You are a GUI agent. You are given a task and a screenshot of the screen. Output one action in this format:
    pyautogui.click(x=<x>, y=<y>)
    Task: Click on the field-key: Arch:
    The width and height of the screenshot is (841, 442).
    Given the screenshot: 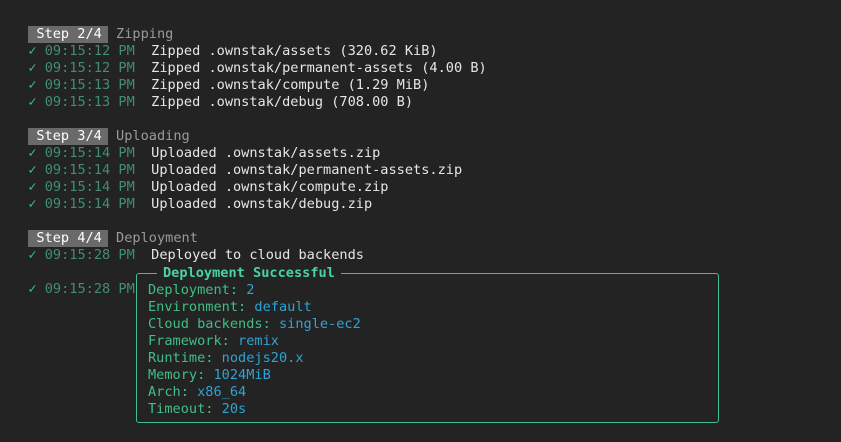 What is the action you would take?
    pyautogui.click(x=168, y=392)
    